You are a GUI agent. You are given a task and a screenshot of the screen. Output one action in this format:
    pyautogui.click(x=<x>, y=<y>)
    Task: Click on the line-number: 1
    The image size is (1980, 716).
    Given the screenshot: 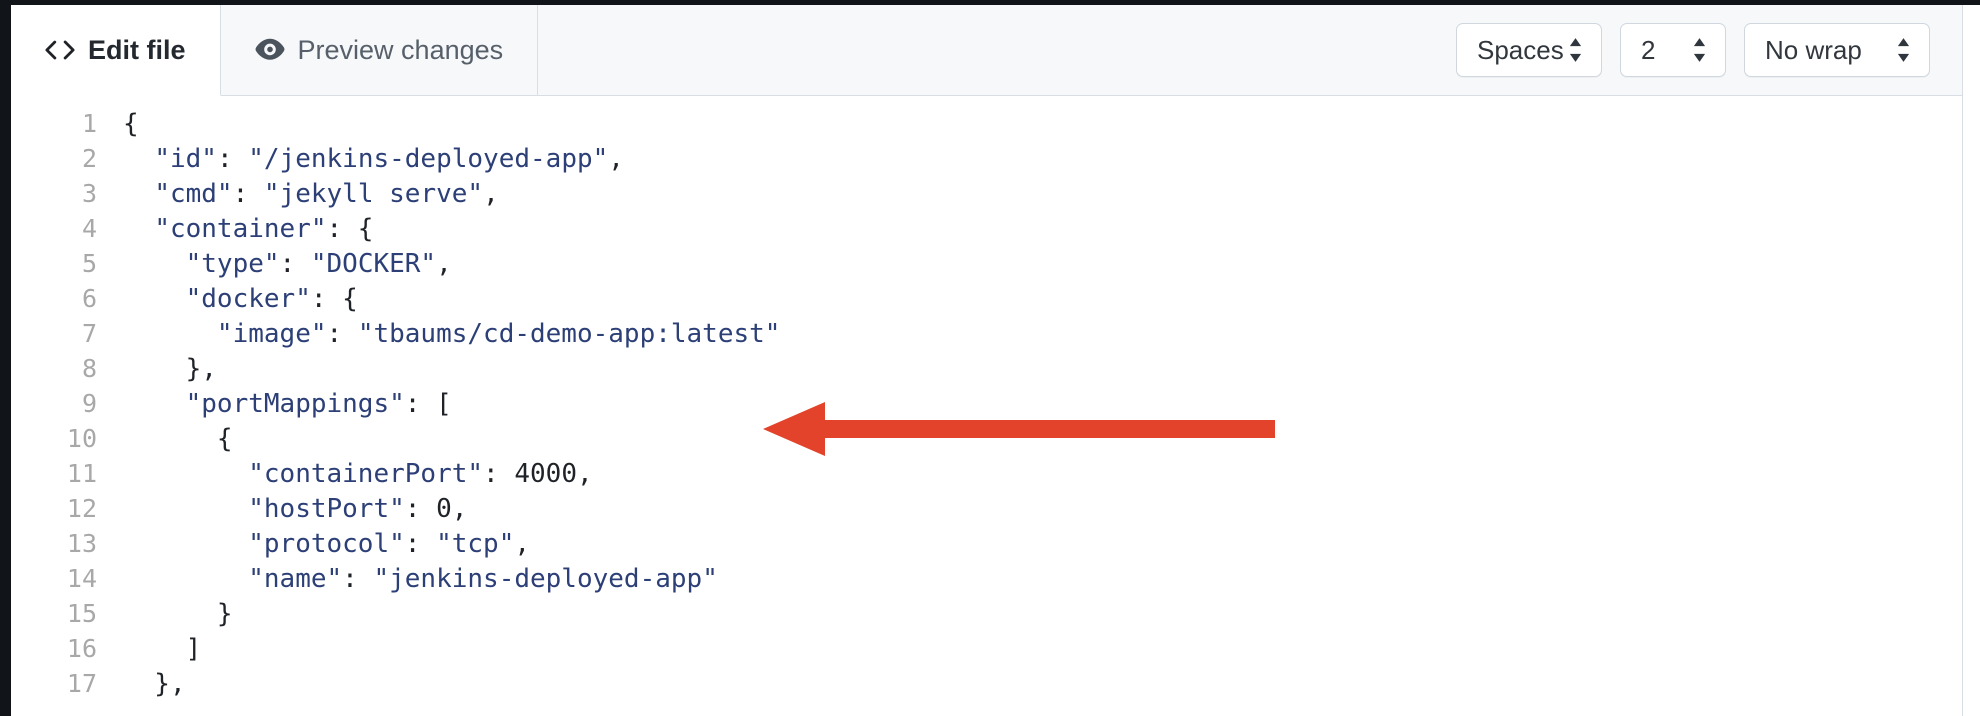 What is the action you would take?
    pyautogui.click(x=89, y=123)
    